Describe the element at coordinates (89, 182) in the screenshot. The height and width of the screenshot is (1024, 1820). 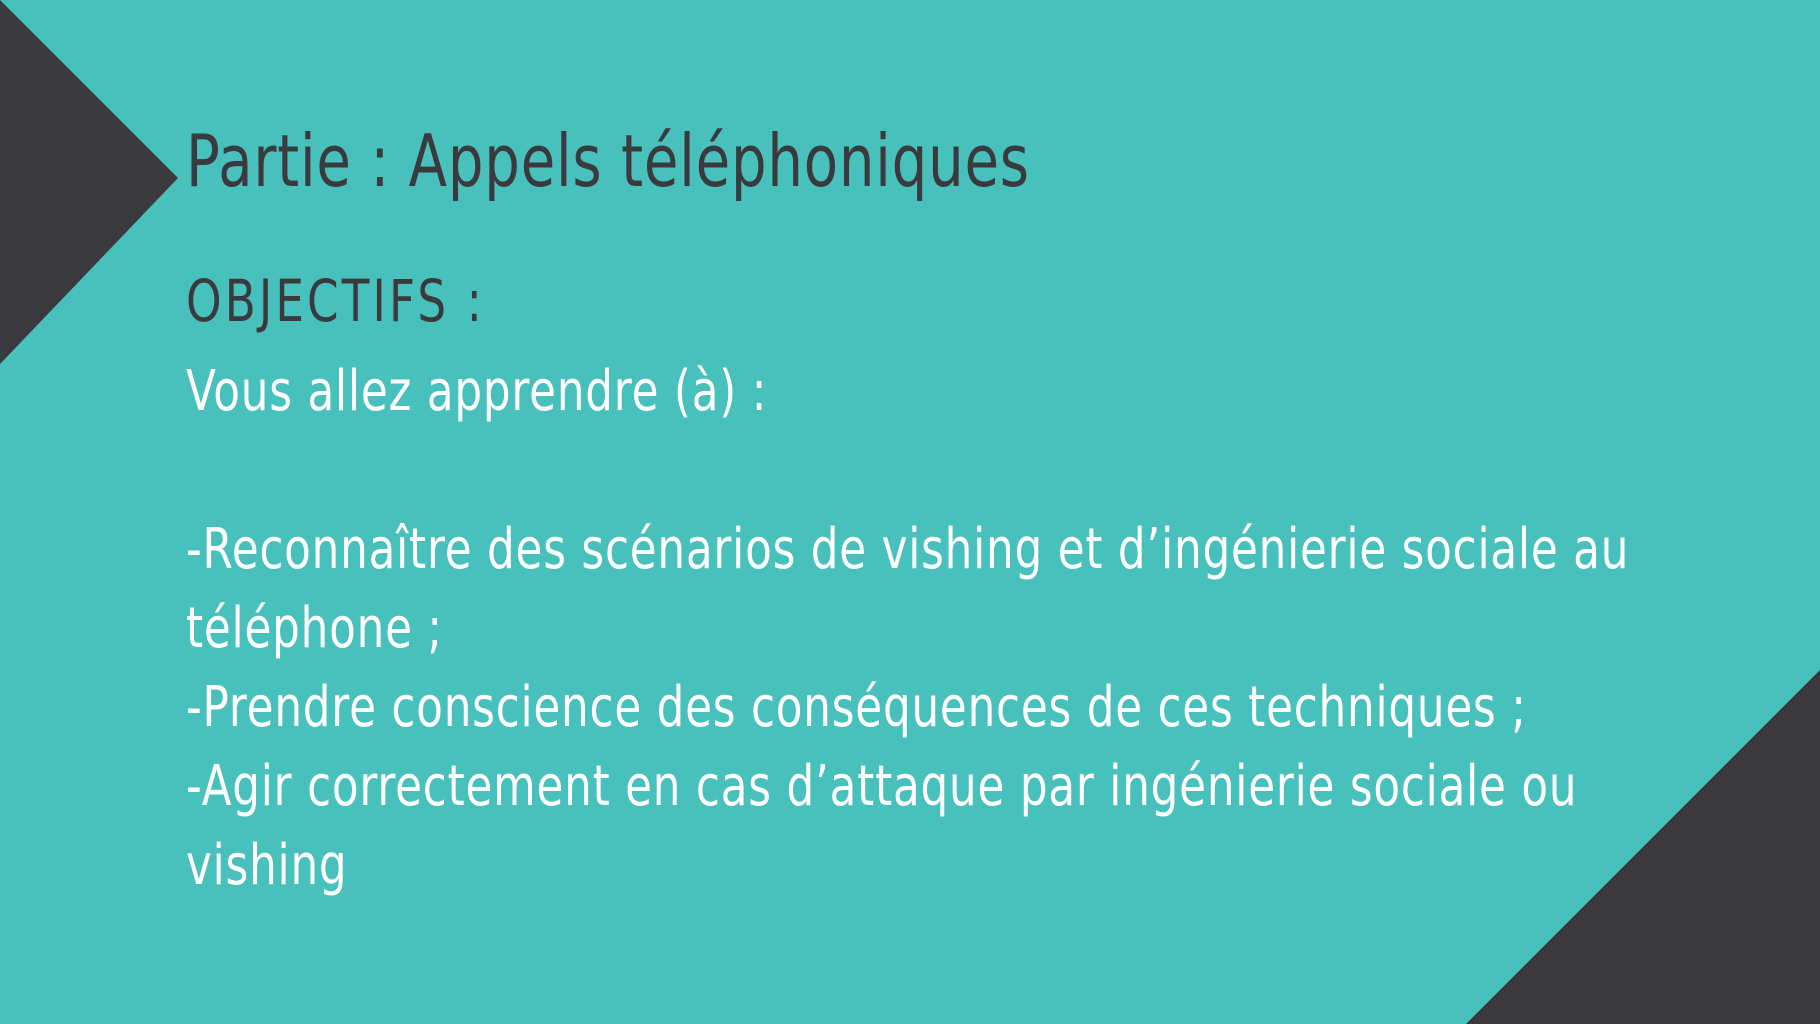
I see `top-left-triangle-shape` at that location.